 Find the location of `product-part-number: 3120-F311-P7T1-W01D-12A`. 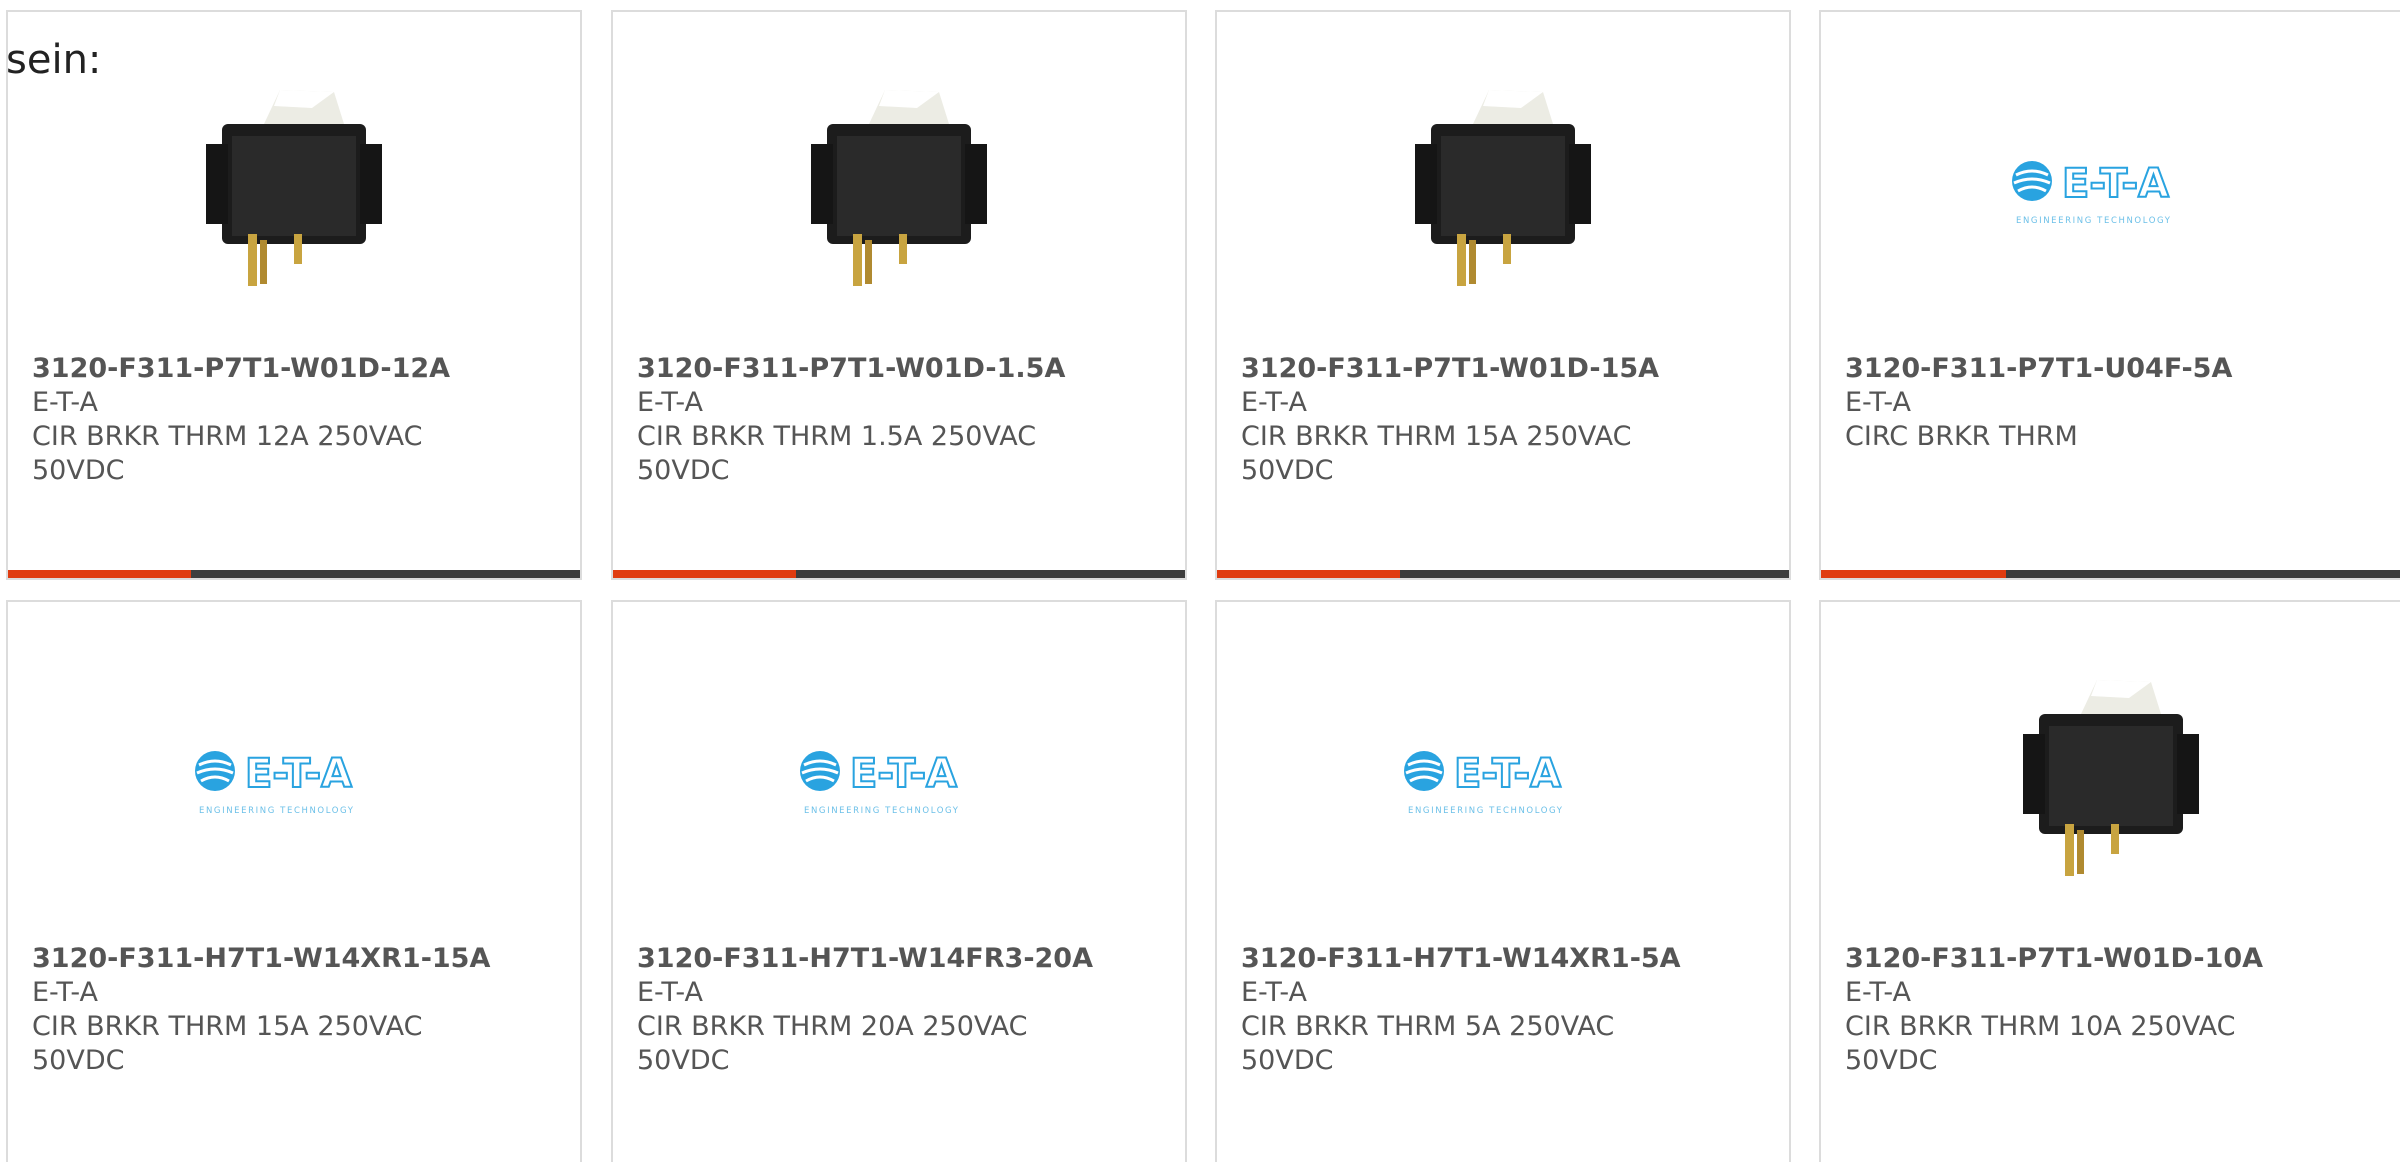

product-part-number: 3120-F311-P7T1-W01D-12A is located at coordinates (298, 369).